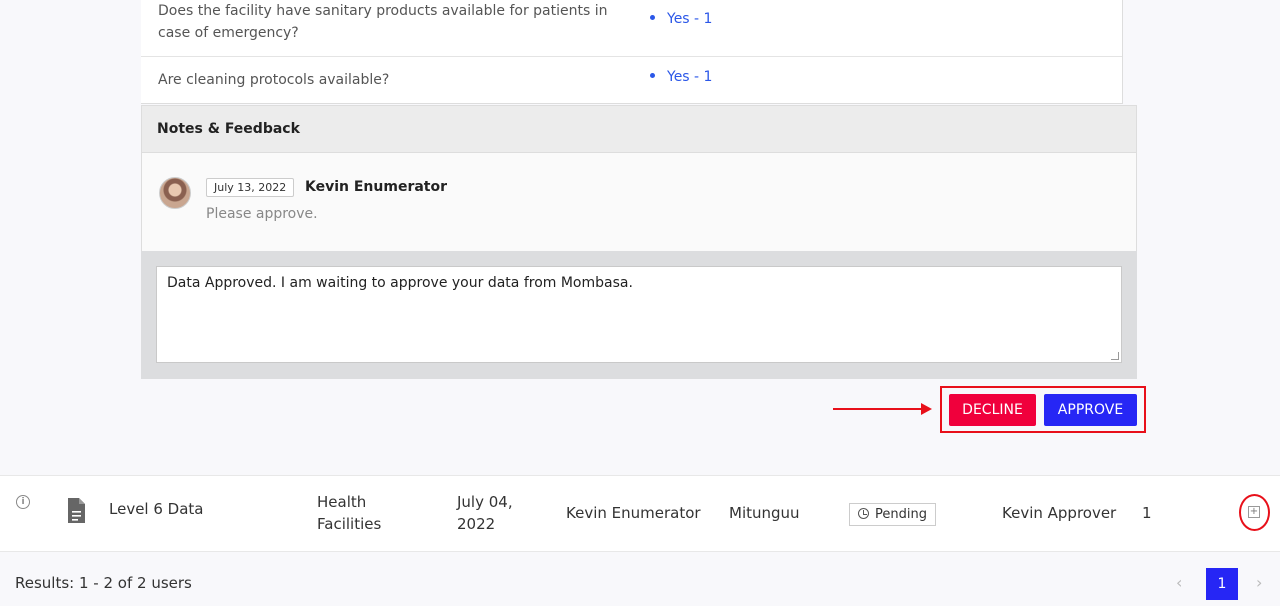  I want to click on document-icon, so click(76, 510).